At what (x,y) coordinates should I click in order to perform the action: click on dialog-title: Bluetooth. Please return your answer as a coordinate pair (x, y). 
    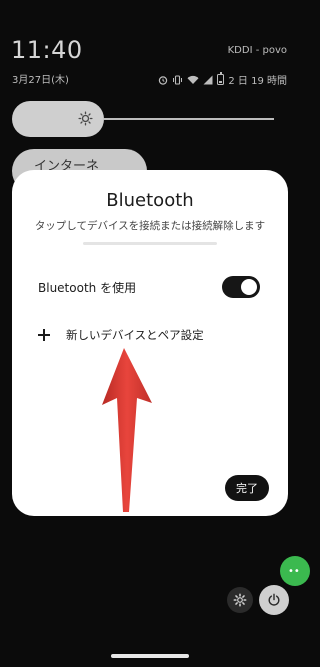
    Looking at the image, I should click on (150, 200).